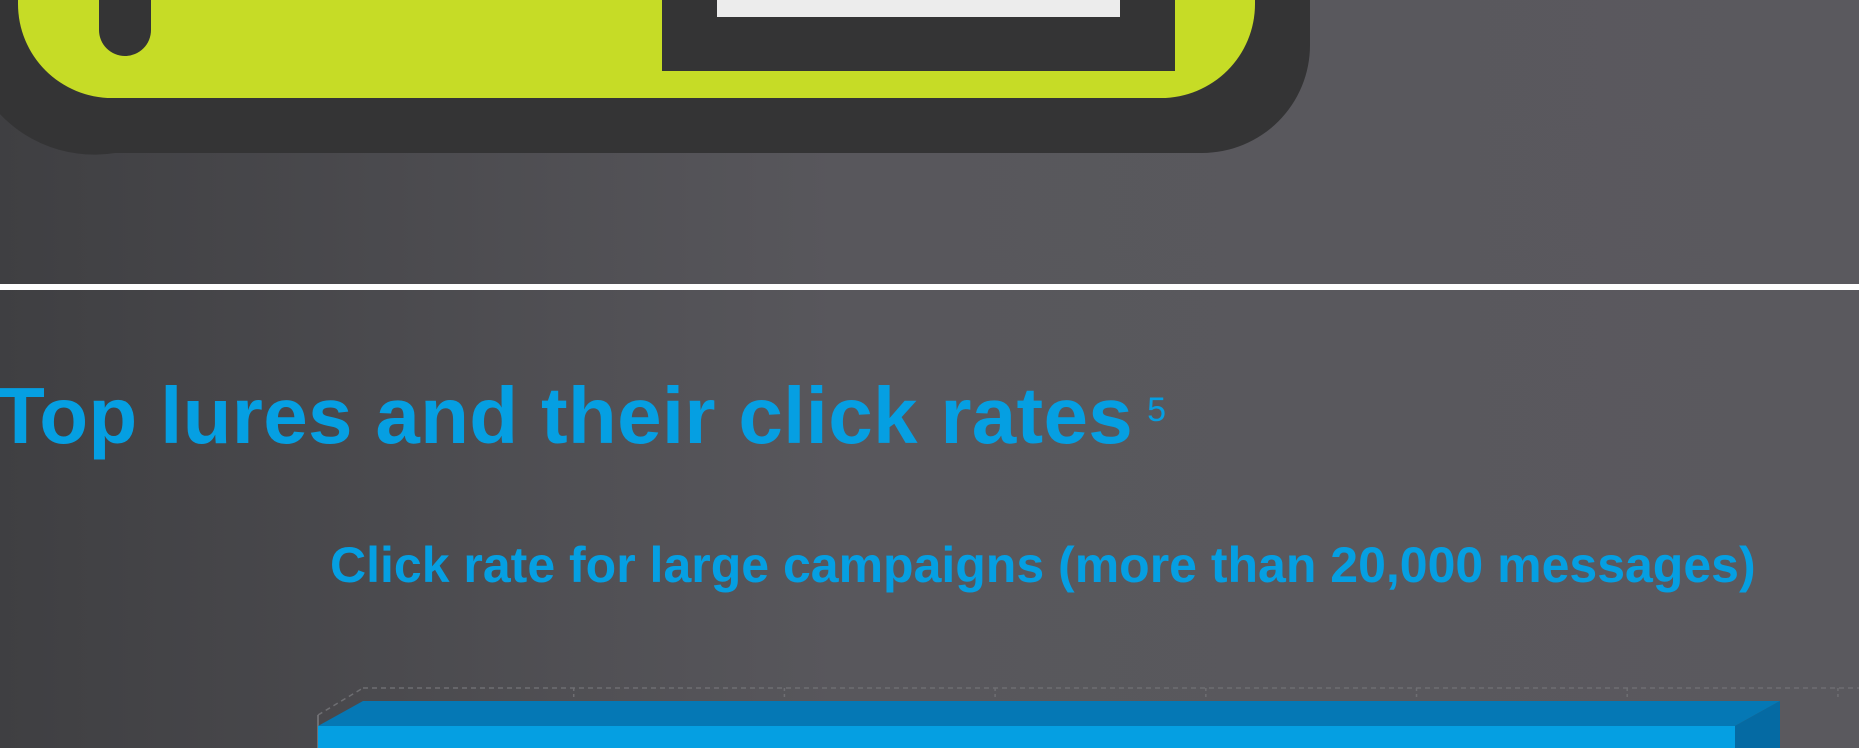  Describe the element at coordinates (567, 415) in the screenshot. I see `section-title-text: Top lures and their click rates` at that location.